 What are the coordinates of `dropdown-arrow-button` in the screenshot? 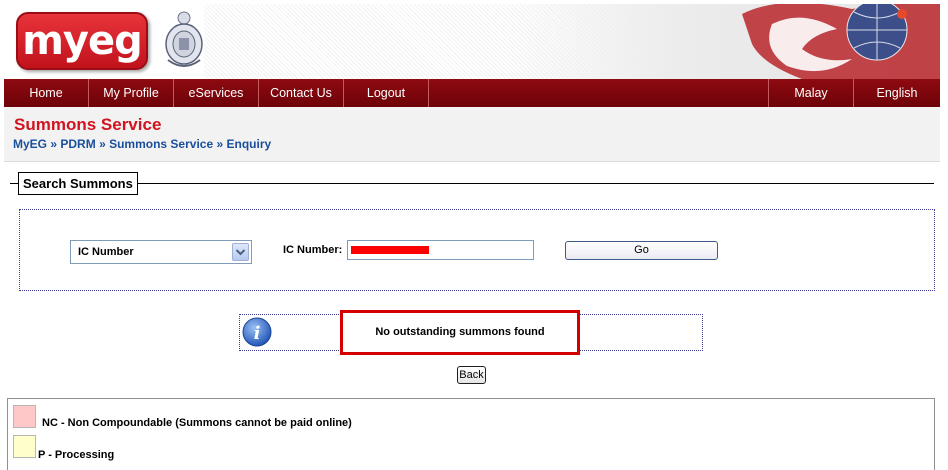 It's located at (240, 252).